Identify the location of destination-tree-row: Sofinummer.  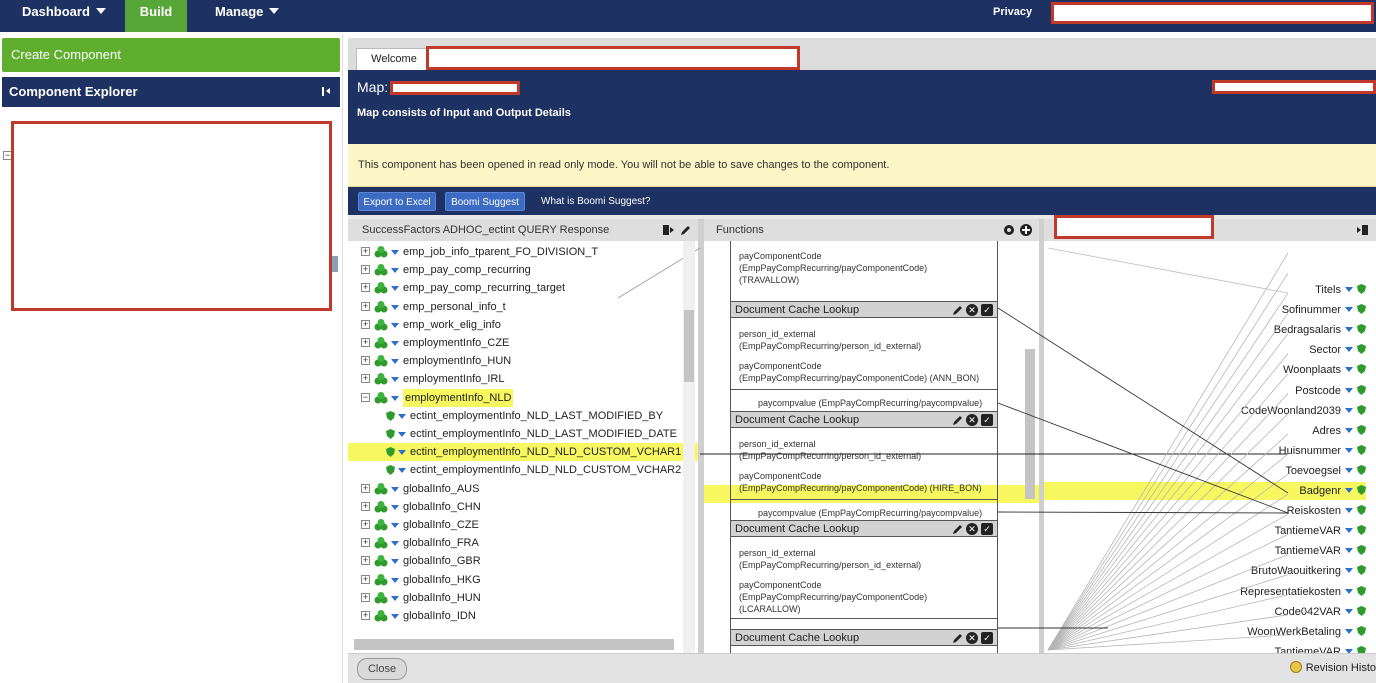
(1324, 310).